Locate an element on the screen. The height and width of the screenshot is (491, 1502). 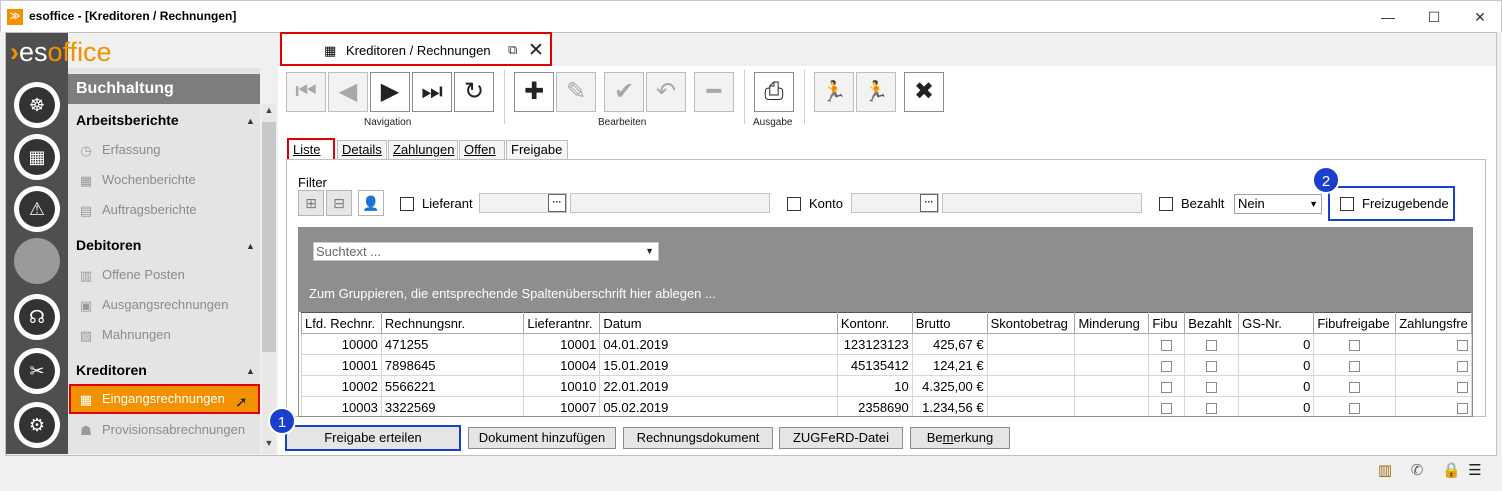
sidebar-item-ausgangsrechnungen: ▣ Ausgangsrechnungen is located at coordinates (168, 305).